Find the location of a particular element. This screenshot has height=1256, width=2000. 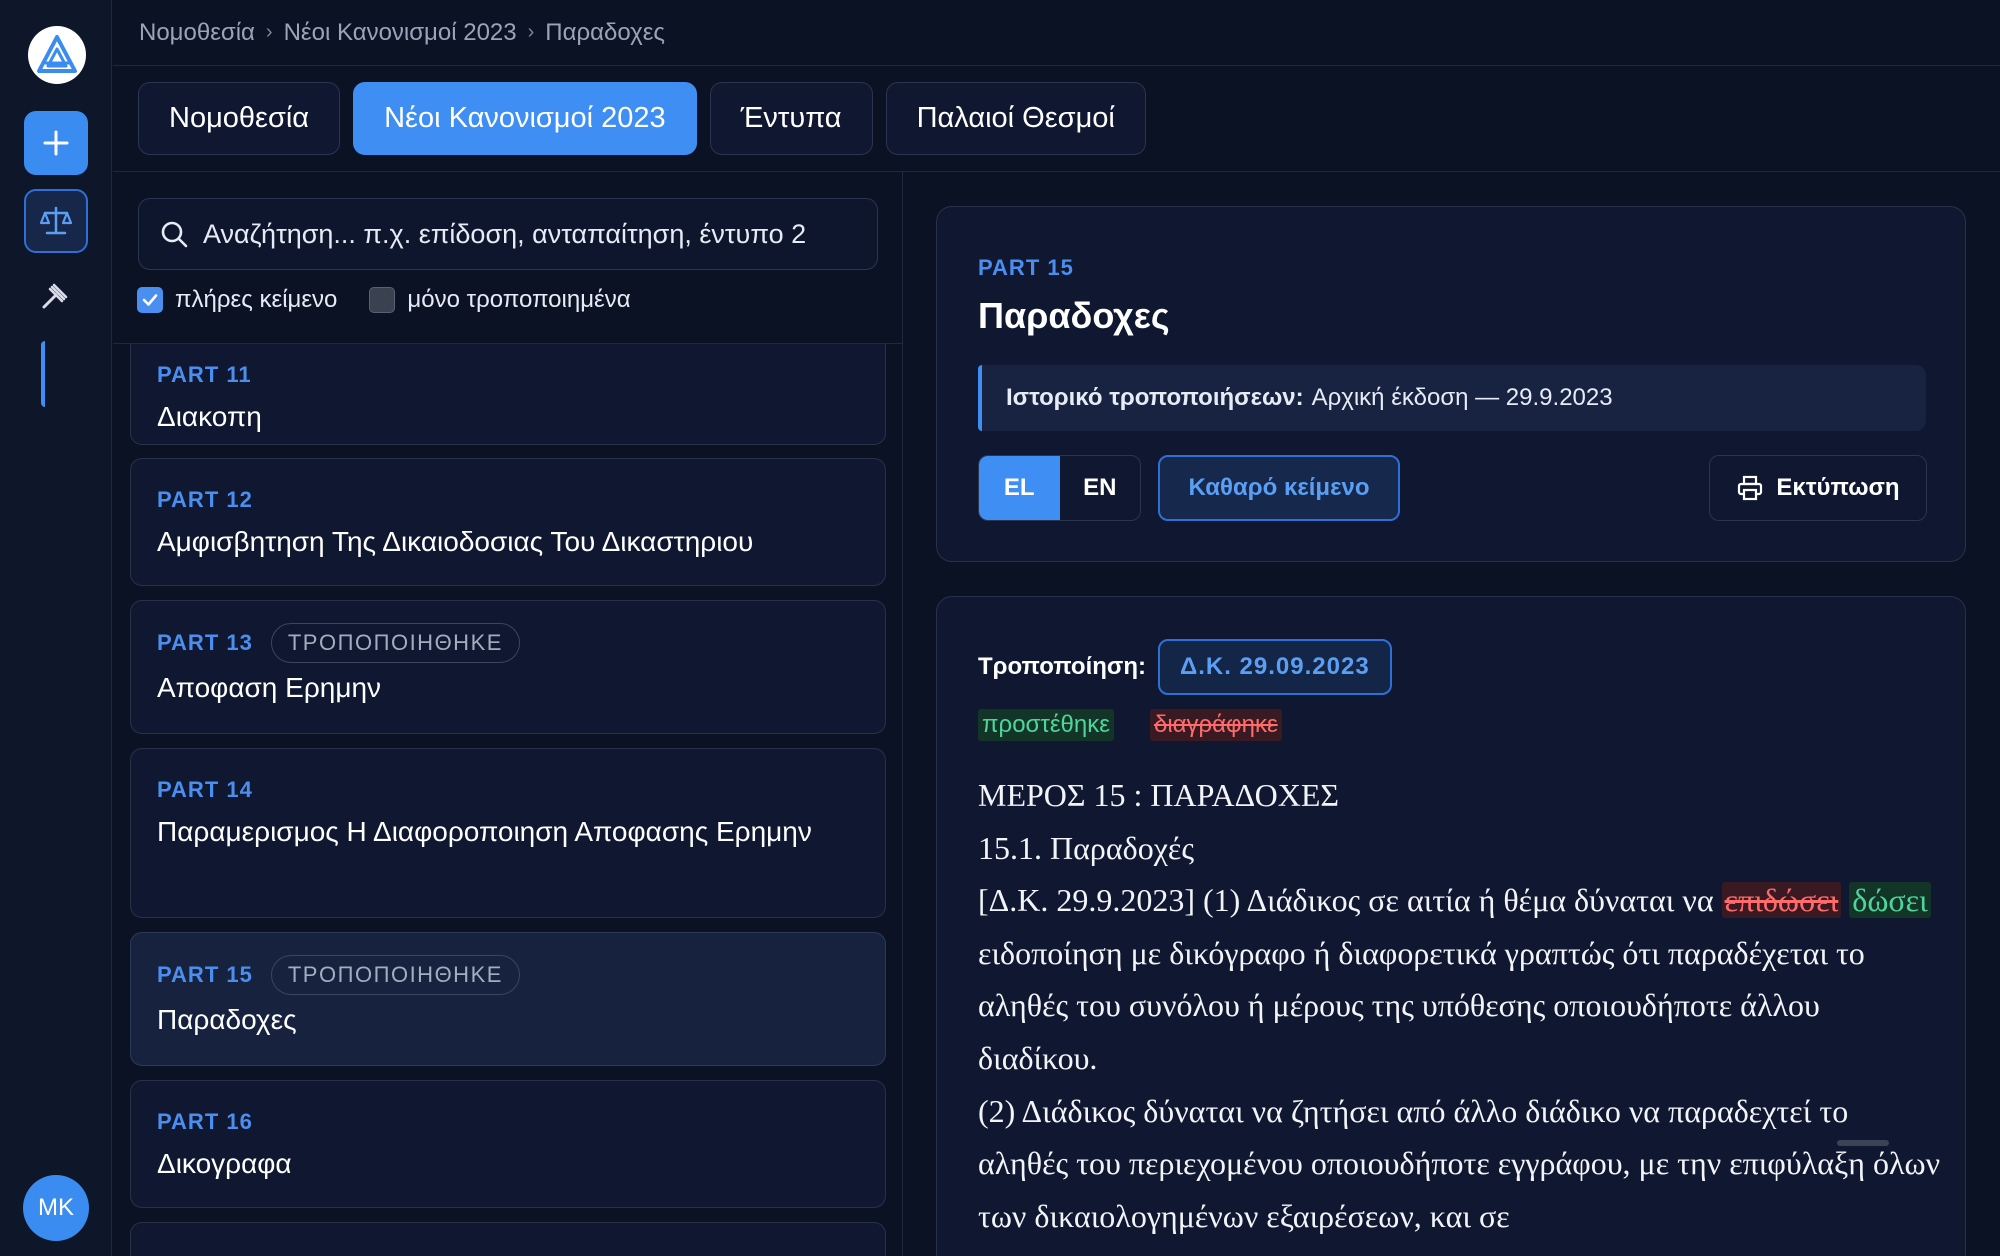

full-text-checkbox: πλήρες κείμενο is located at coordinates (237, 300).